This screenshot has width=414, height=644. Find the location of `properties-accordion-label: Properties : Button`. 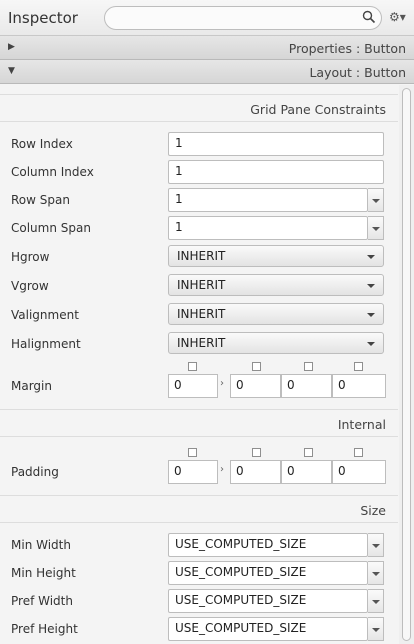

properties-accordion-label: Properties : Button is located at coordinates (347, 48).